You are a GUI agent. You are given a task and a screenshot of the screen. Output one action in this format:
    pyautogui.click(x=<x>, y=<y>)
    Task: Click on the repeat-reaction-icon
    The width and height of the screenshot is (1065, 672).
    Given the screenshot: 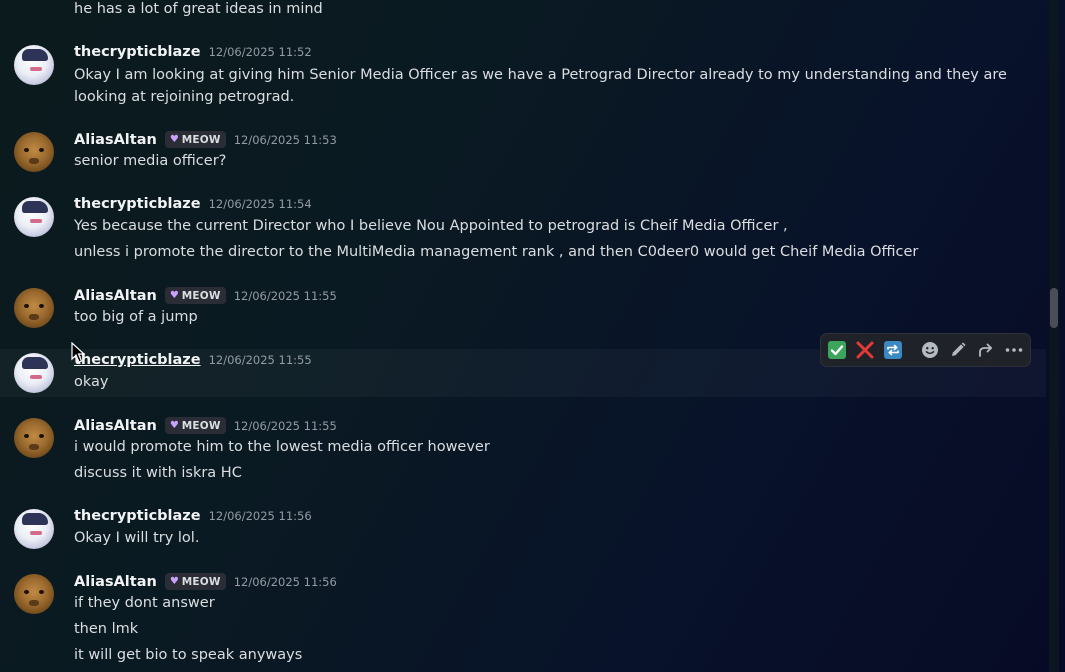 What is the action you would take?
    pyautogui.click(x=893, y=350)
    